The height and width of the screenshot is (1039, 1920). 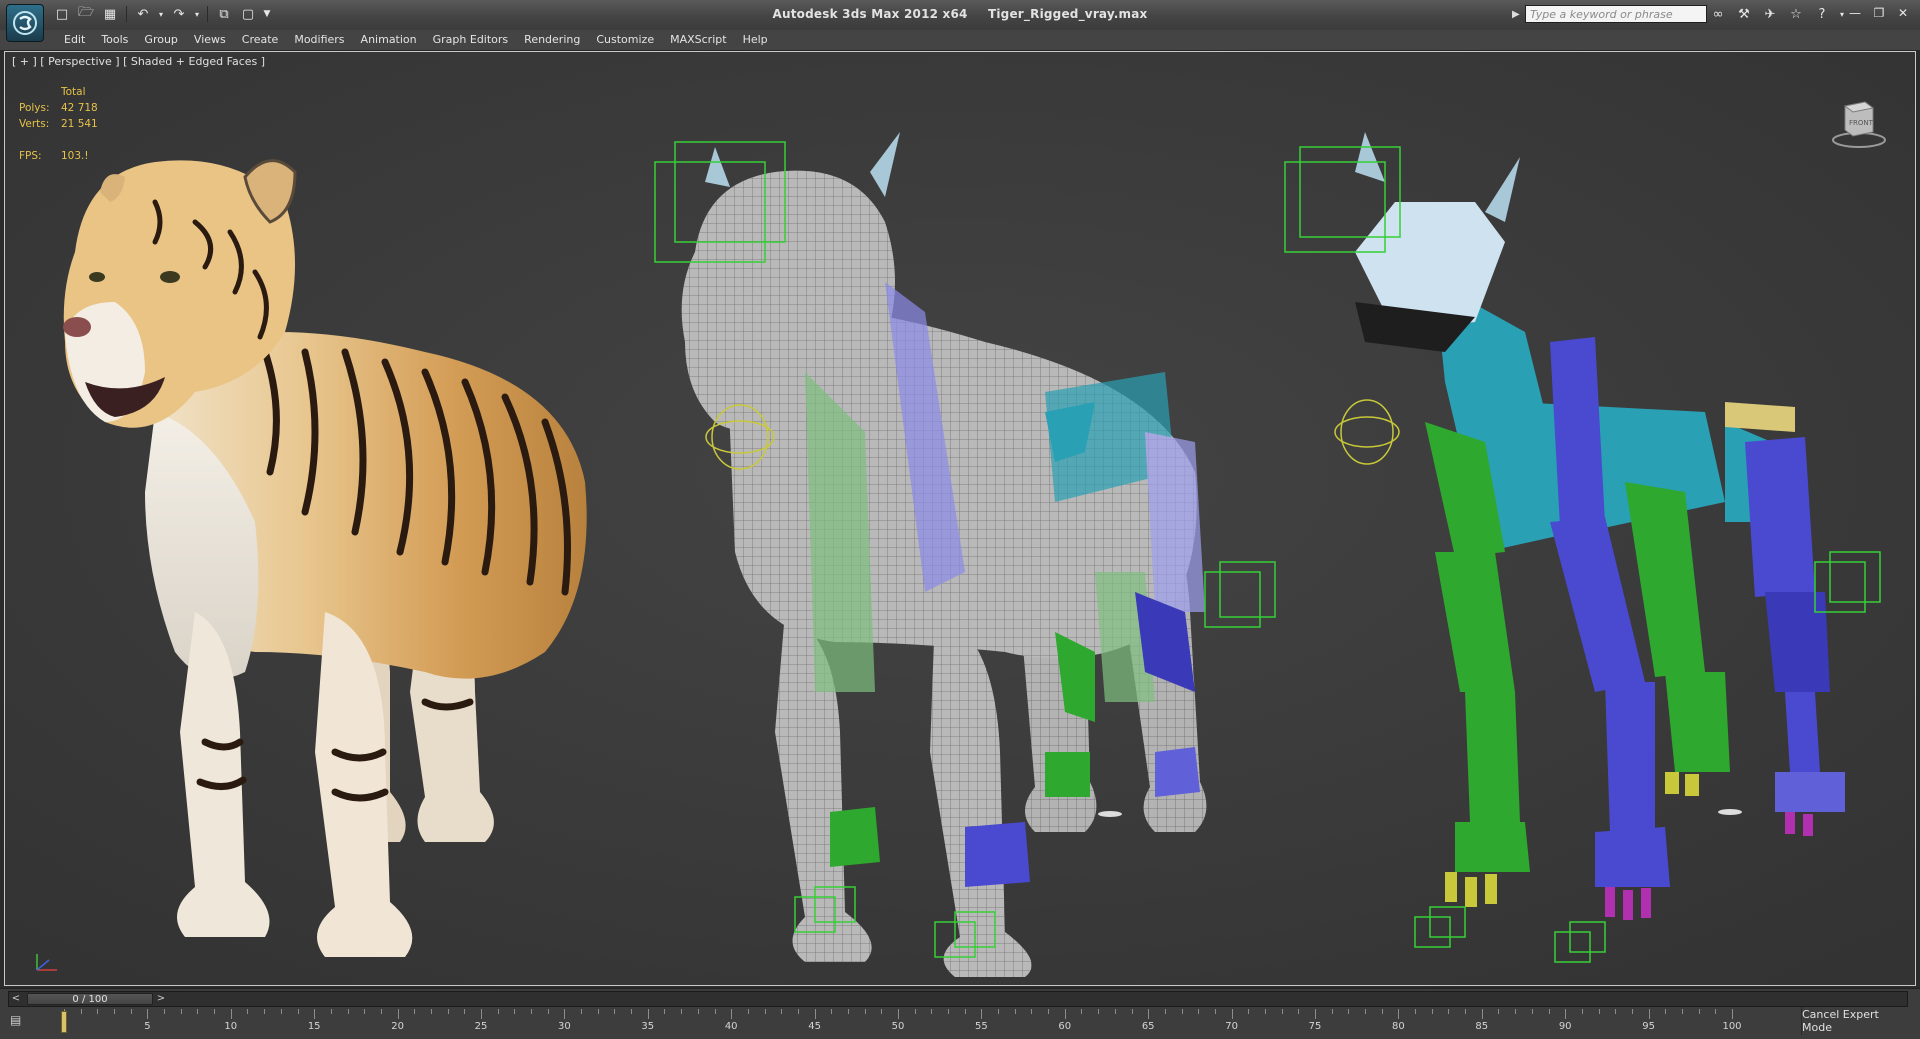 I want to click on new-file-icon: □, so click(x=62, y=14).